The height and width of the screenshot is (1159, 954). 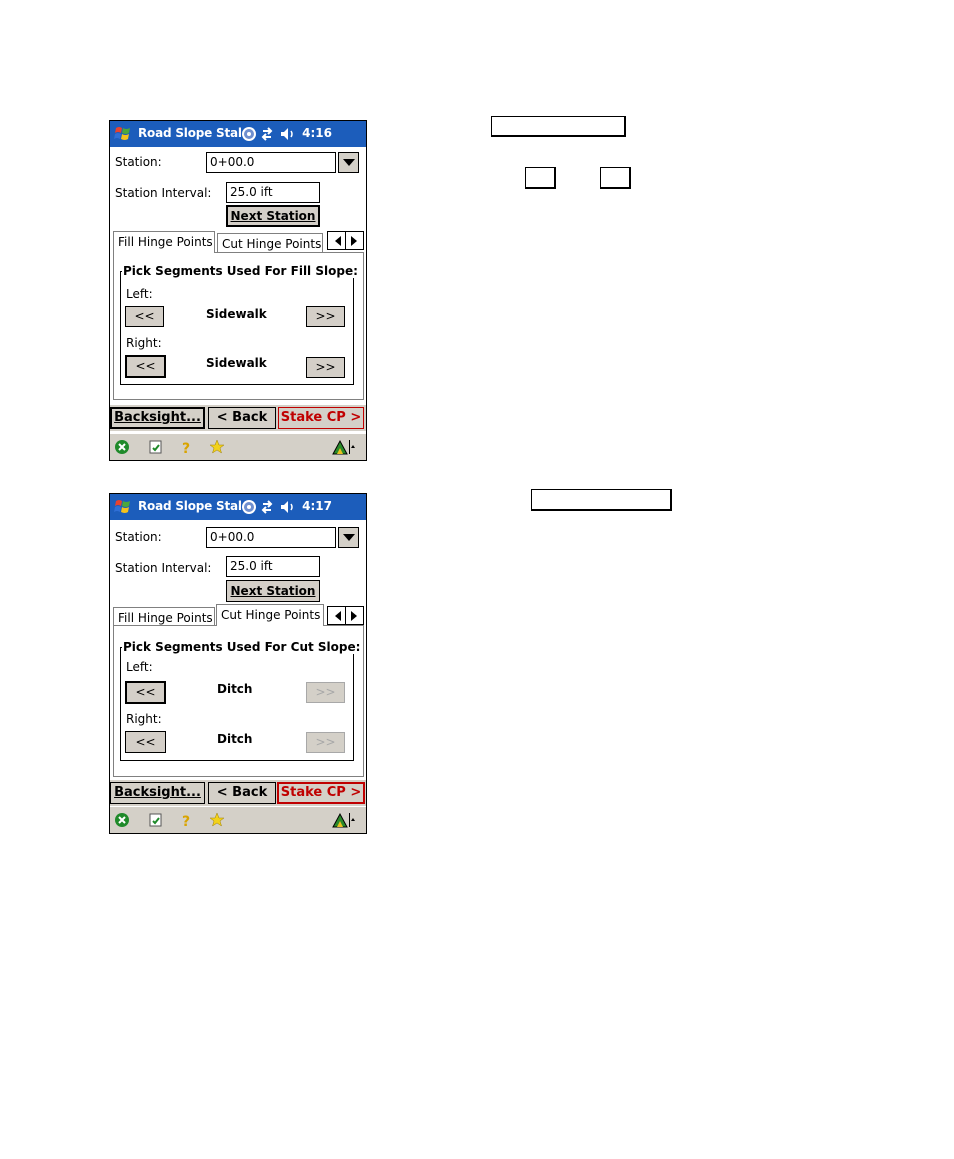 What do you see at coordinates (236, 314) in the screenshot?
I see `left-segment-value: Sidewalk` at bounding box center [236, 314].